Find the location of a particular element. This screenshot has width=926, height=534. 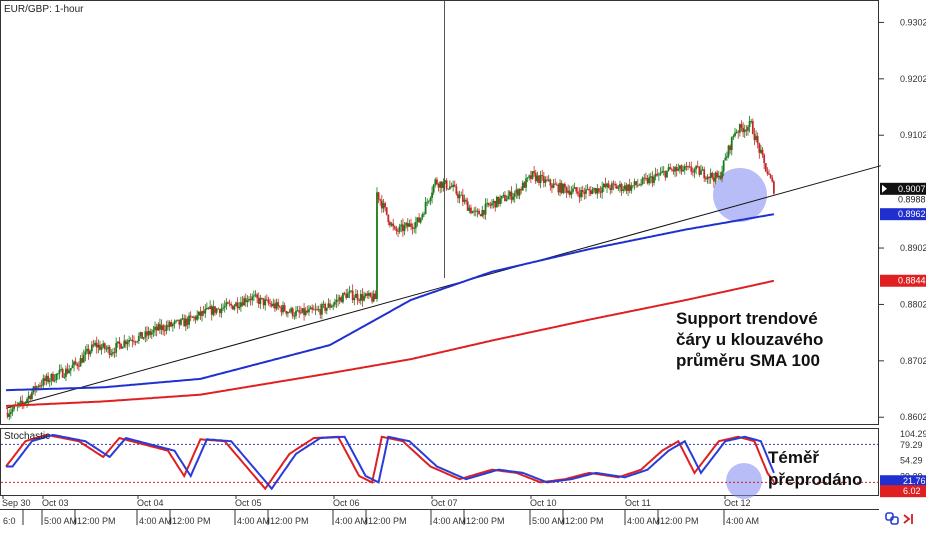

date-label: Oct 06 is located at coordinates (346, 503).